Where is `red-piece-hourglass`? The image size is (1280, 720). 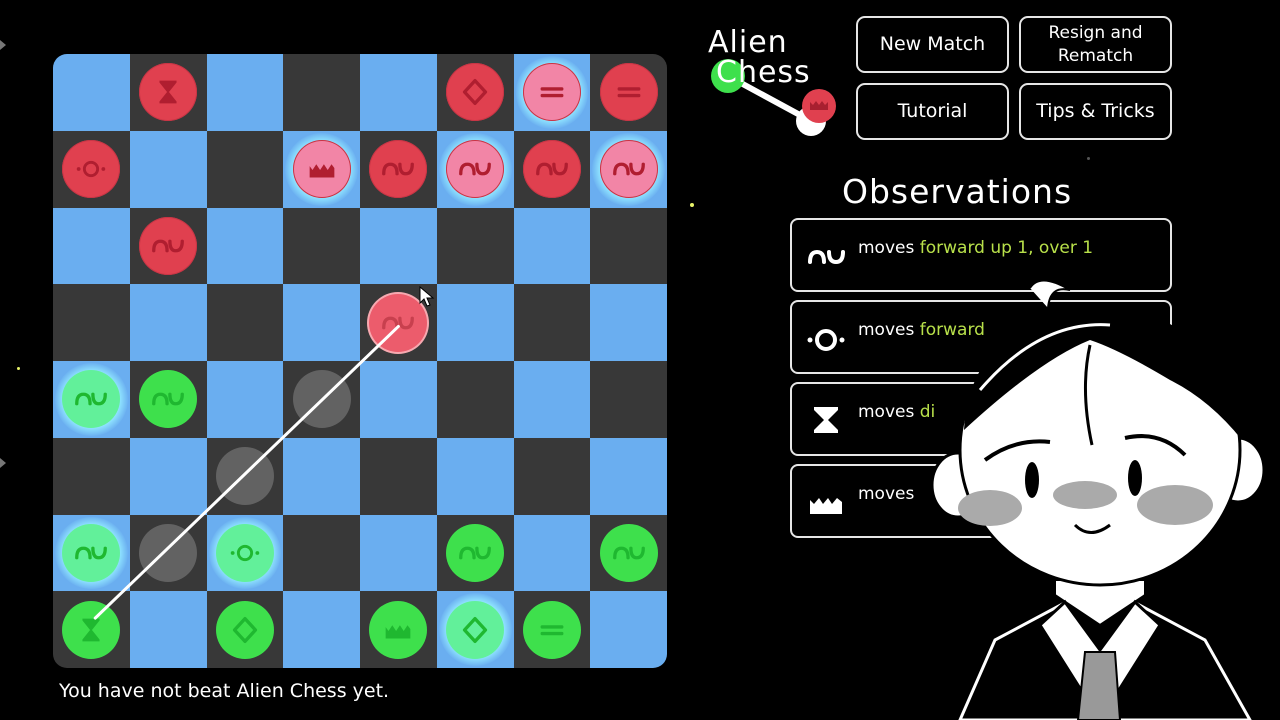
red-piece-hourglass is located at coordinates (168, 92).